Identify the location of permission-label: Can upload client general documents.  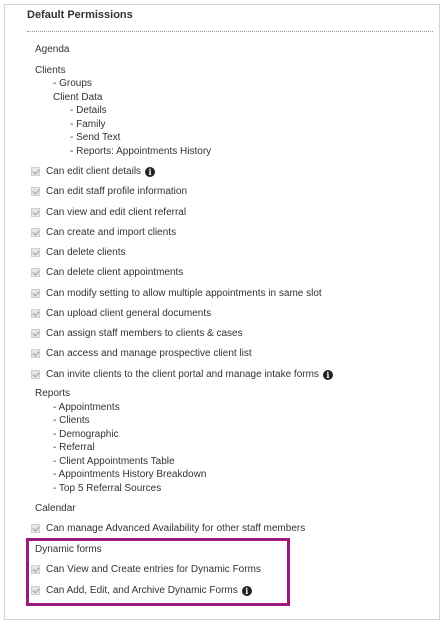
(129, 313).